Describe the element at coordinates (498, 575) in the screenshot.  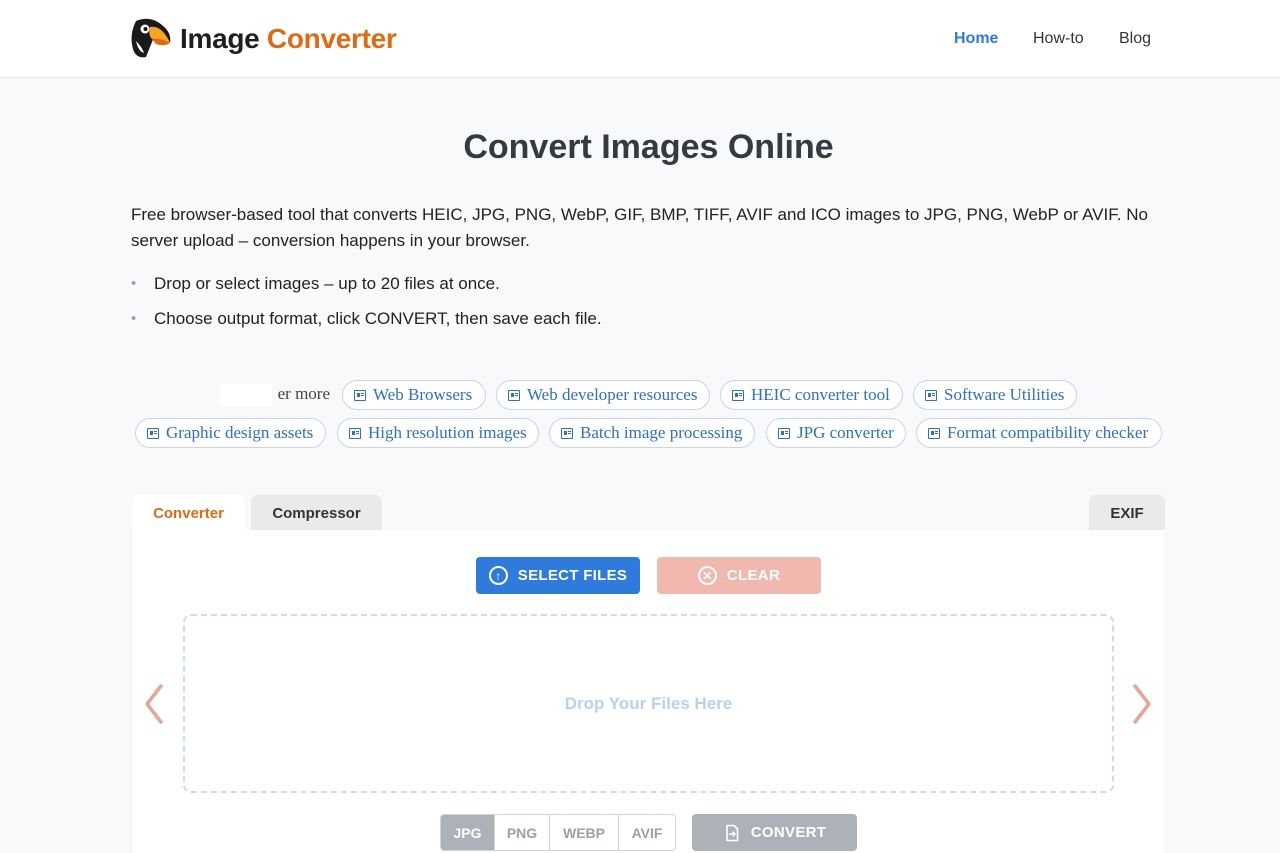
I see `upload-circle-icon: ↑` at that location.